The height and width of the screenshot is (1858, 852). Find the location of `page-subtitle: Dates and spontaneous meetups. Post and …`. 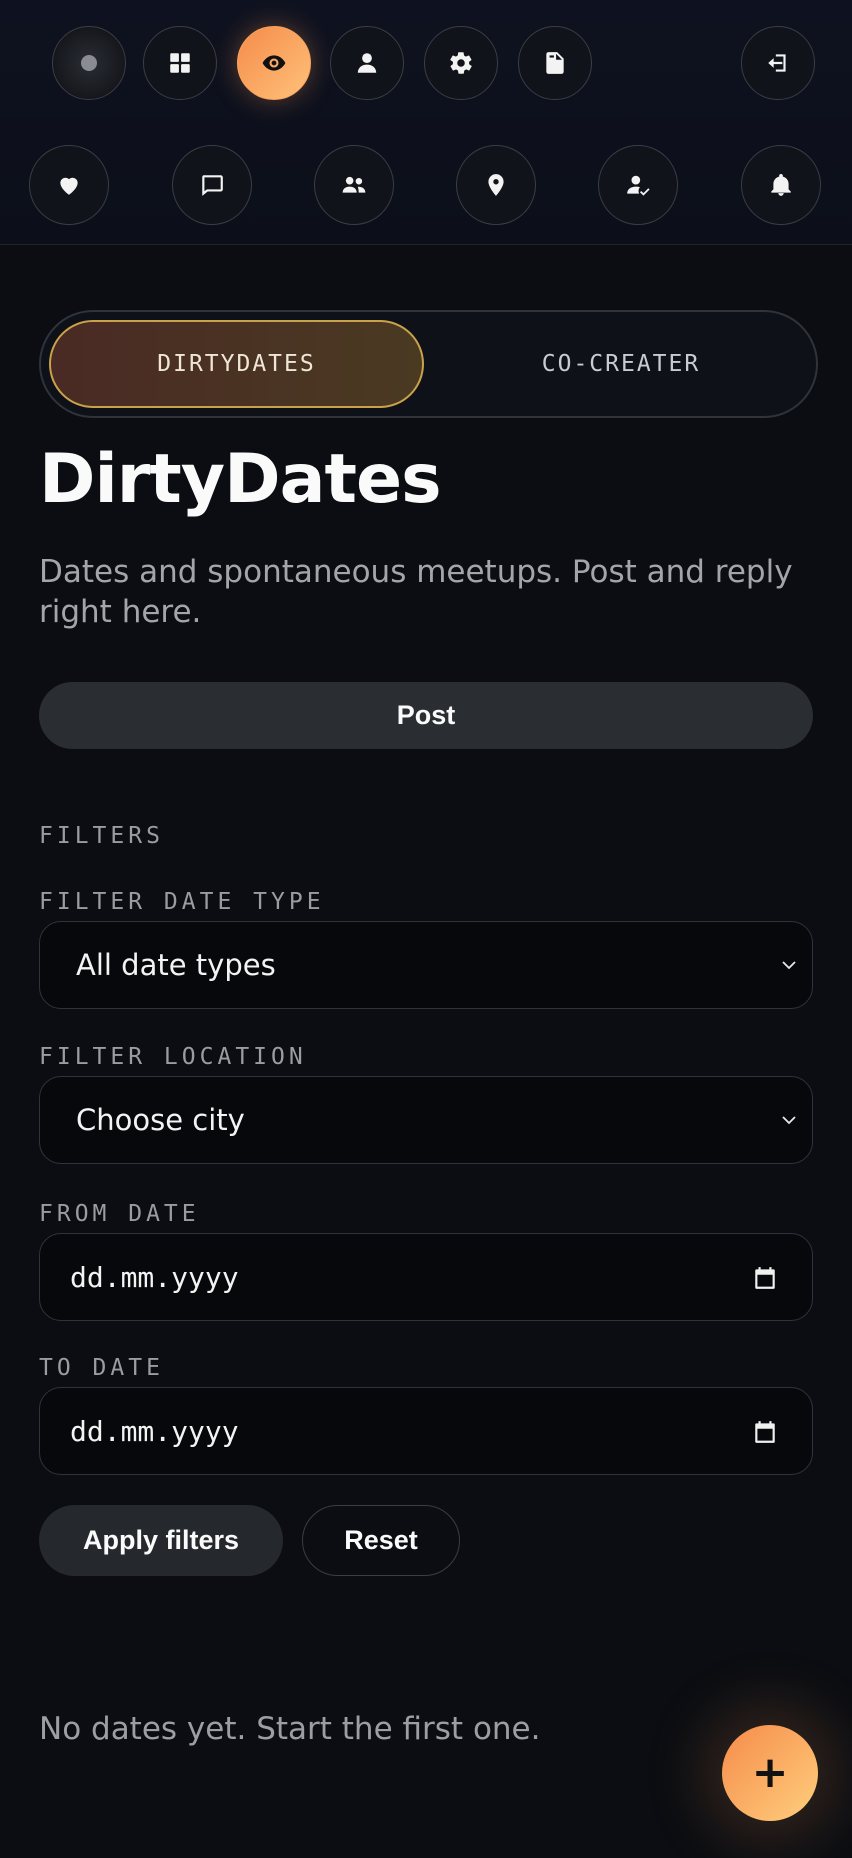

page-subtitle: Dates and spontaneous meetups. Post and … is located at coordinates (416, 592).